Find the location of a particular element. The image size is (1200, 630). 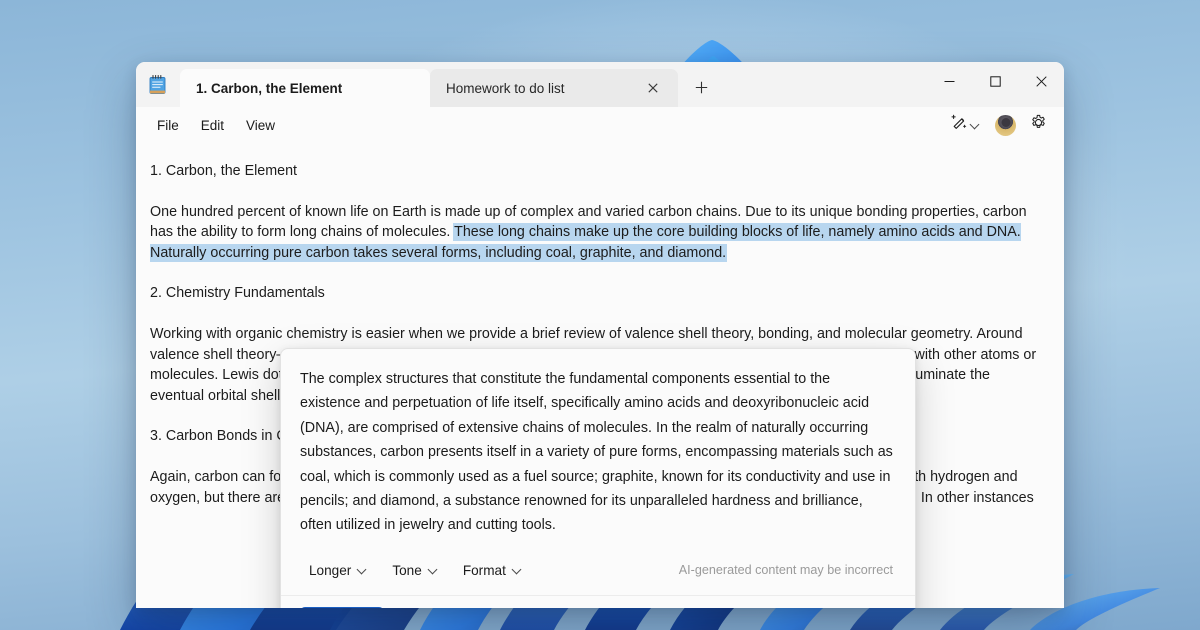

tone-dropdown: Tone is located at coordinates (415, 570).